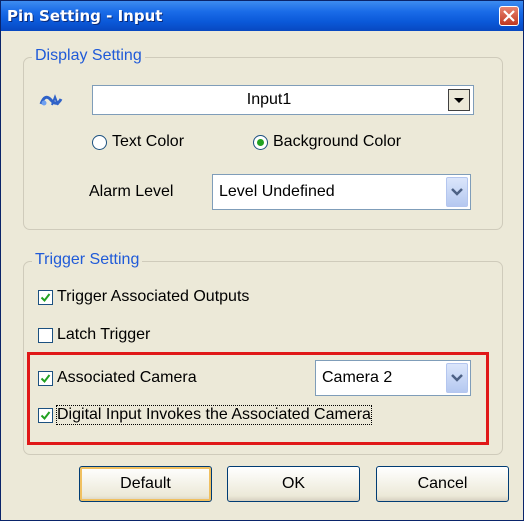 This screenshot has width=524, height=521. I want to click on latch-trigger-checkbox: Latch Trigger, so click(94, 335).